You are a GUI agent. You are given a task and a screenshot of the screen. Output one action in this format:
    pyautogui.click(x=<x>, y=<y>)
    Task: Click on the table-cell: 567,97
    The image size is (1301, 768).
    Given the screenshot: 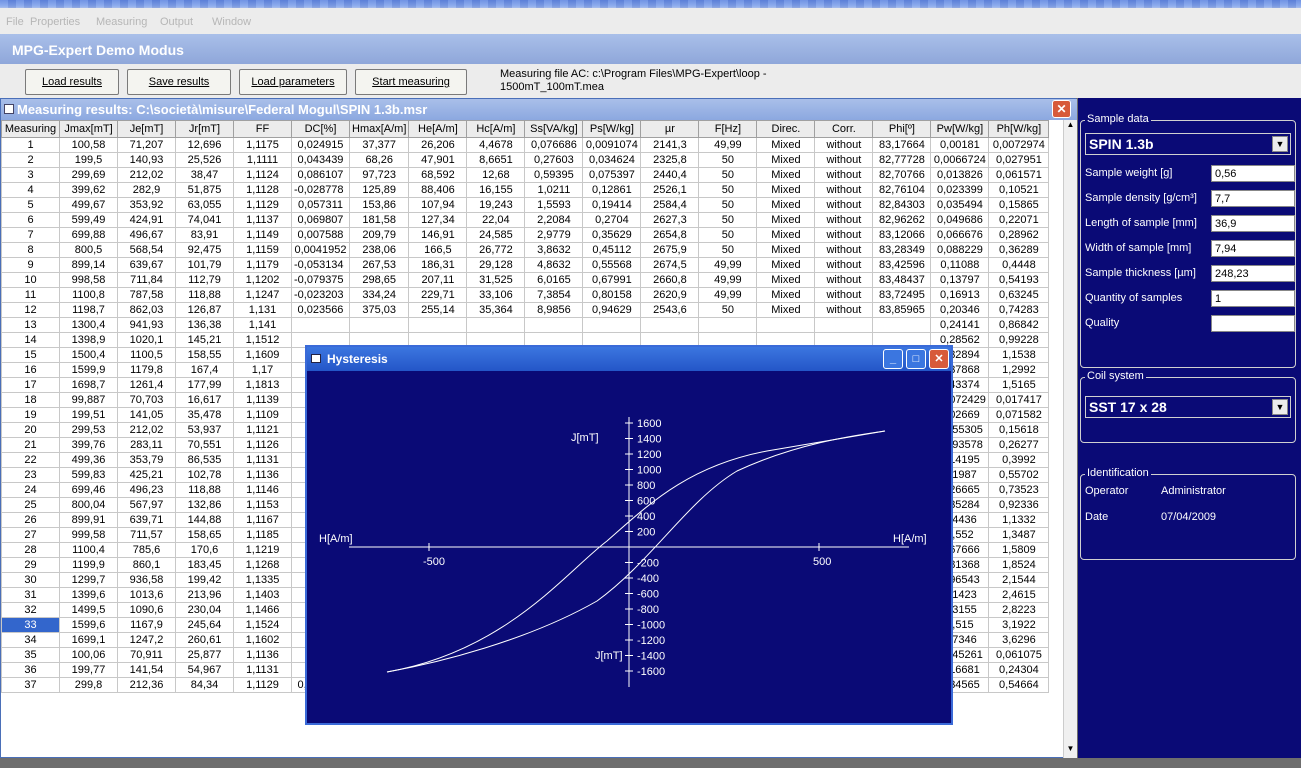 What is the action you would take?
    pyautogui.click(x=146, y=505)
    